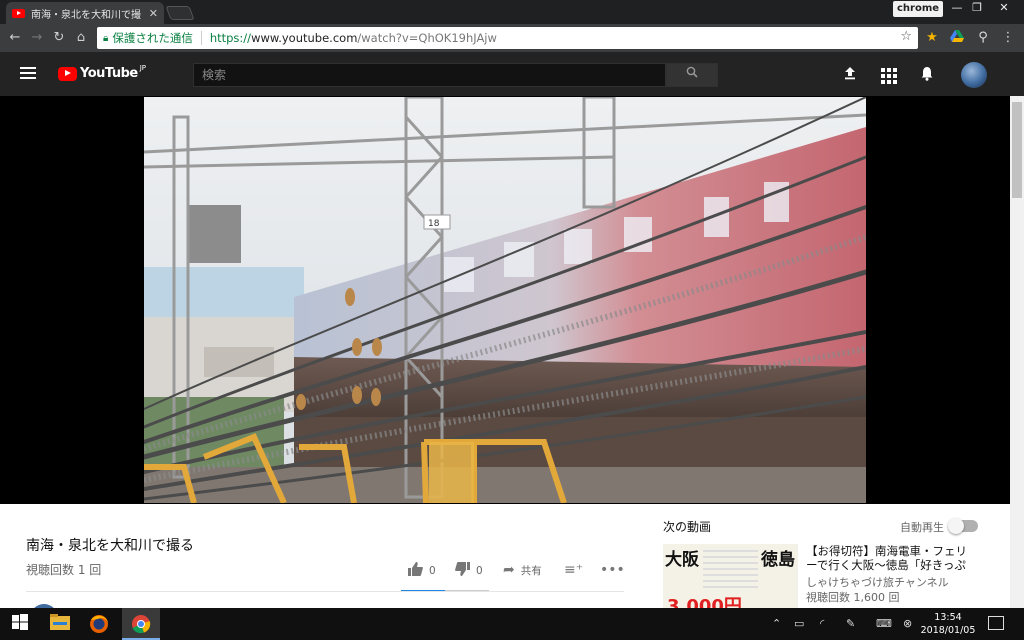 This screenshot has height=640, width=1024. What do you see at coordinates (18, 13) in the screenshot?
I see `youtube-favicon-icon` at bounding box center [18, 13].